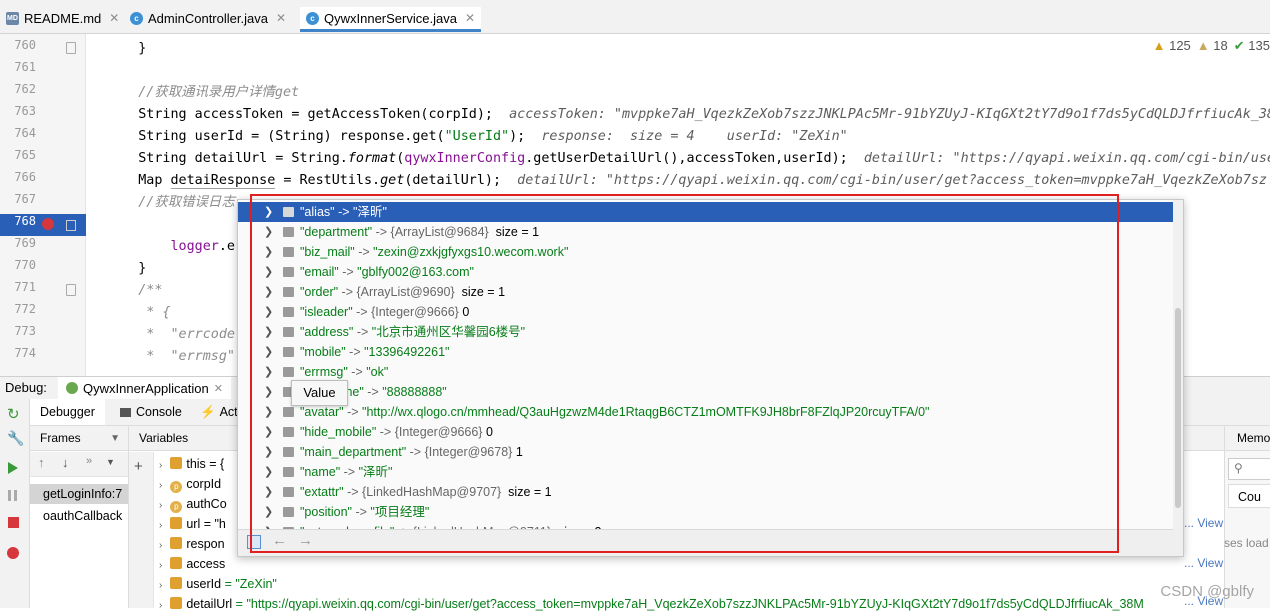 This screenshot has width=1270, height=616. Describe the element at coordinates (13, 414) in the screenshot. I see `rerun-icon: ↻` at that location.